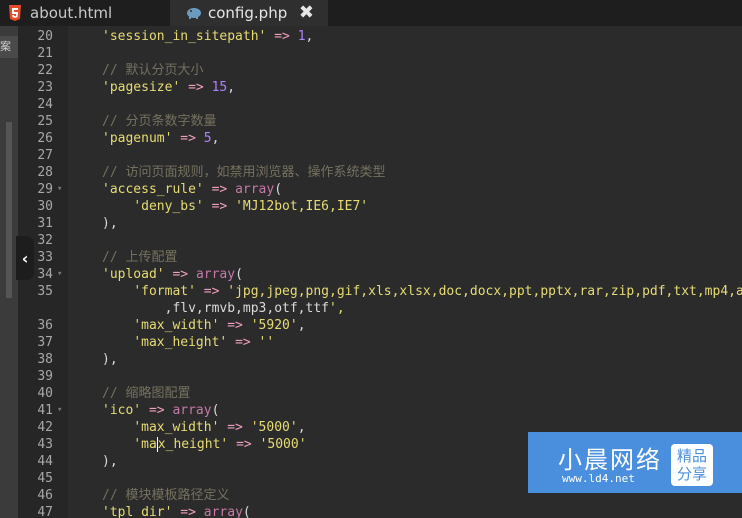 Image resolution: width=742 pixels, height=518 pixels. Describe the element at coordinates (45, 87) in the screenshot. I see `line-number: 23` at that location.